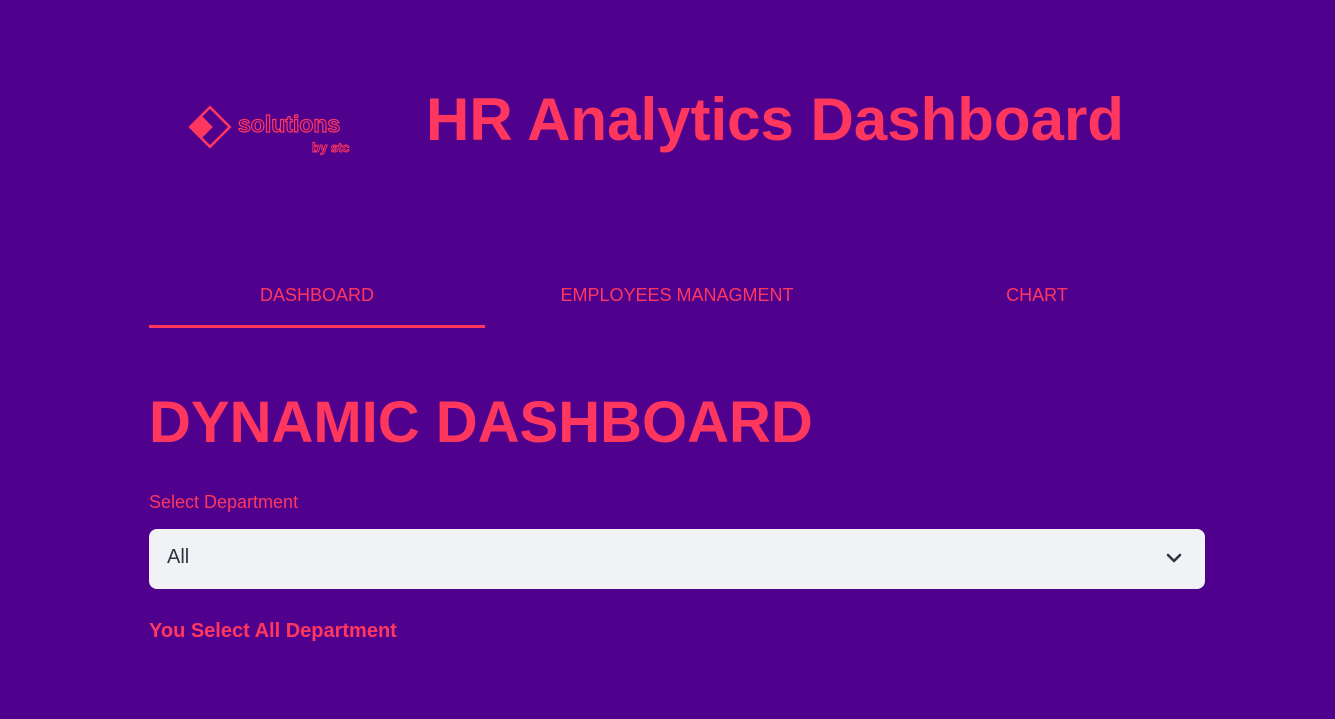  What do you see at coordinates (775, 119) in the screenshot?
I see `app-title: HR Analytics Dashboard` at bounding box center [775, 119].